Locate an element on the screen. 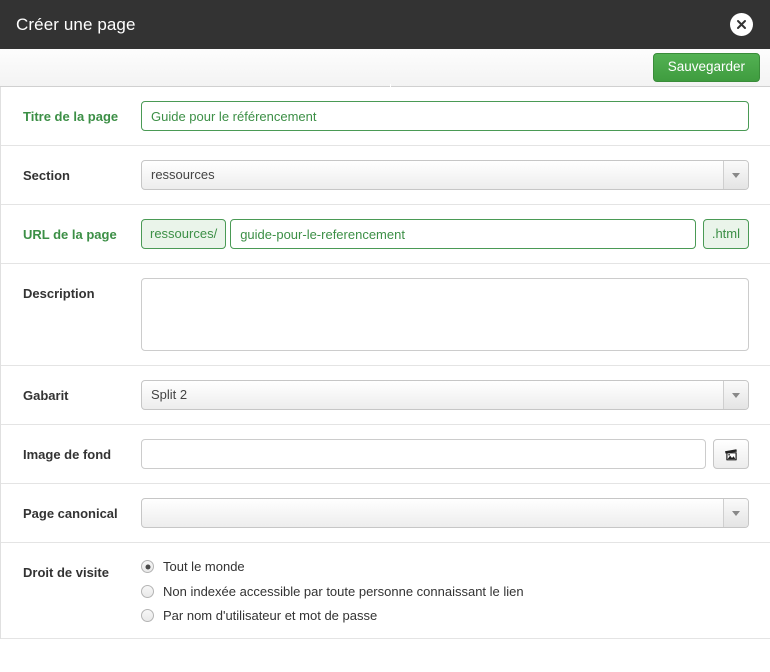 This screenshot has height=672, width=770. template-select-arrow is located at coordinates (735, 395).